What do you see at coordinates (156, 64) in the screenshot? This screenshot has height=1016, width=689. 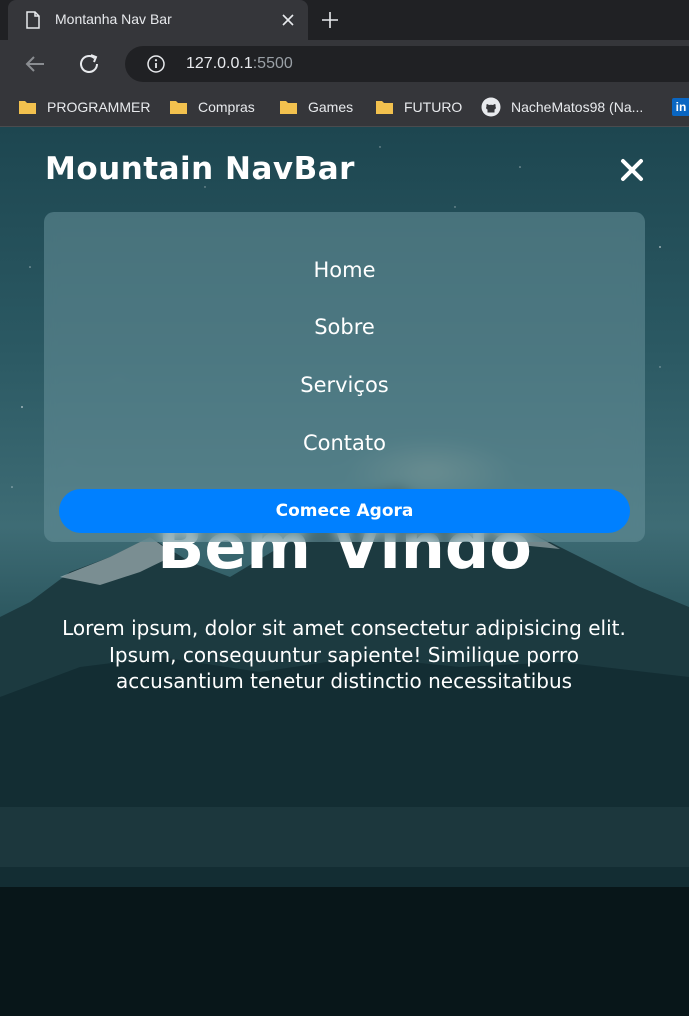 I see `info-icon` at bounding box center [156, 64].